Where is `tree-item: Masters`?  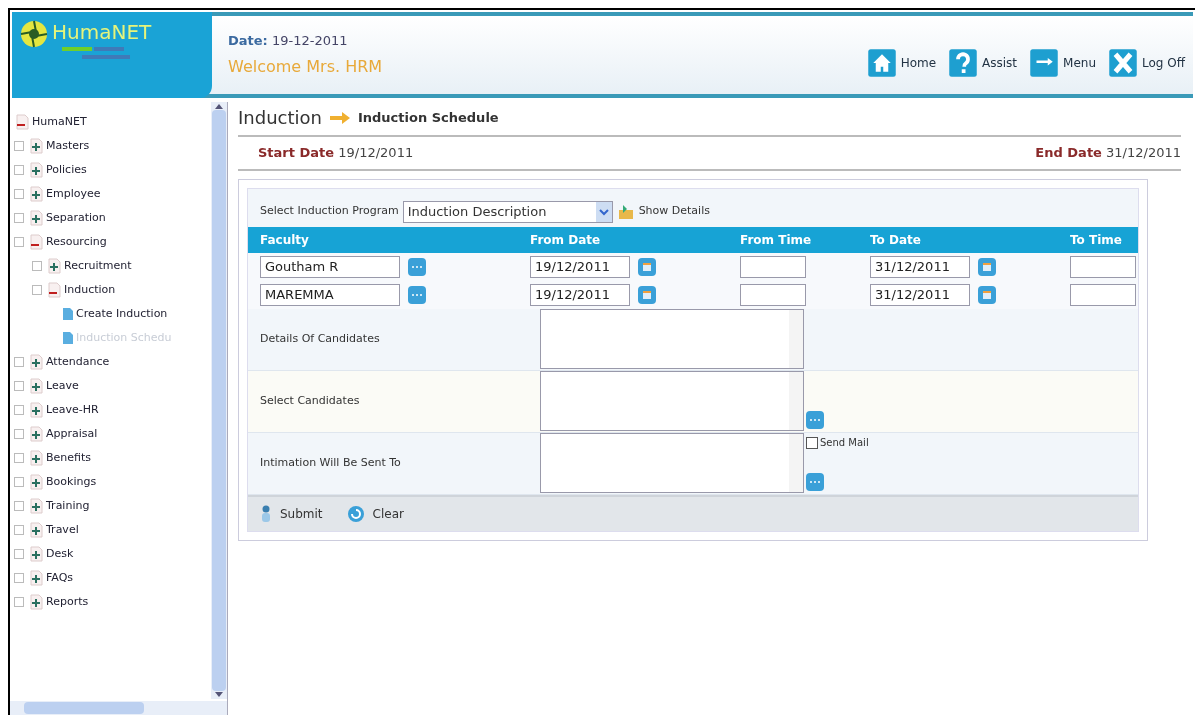 tree-item: Masters is located at coordinates (68, 146).